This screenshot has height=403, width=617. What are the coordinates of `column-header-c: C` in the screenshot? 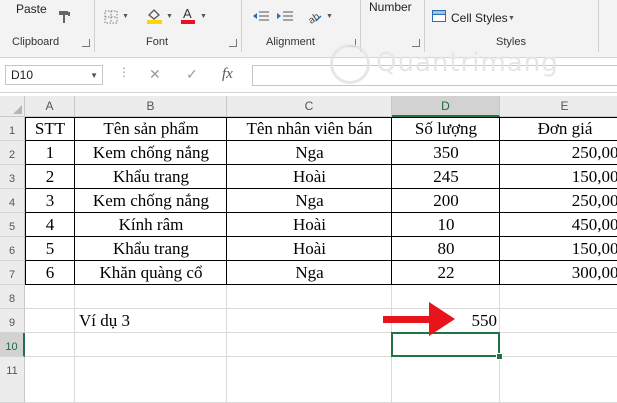 It's located at (309, 106).